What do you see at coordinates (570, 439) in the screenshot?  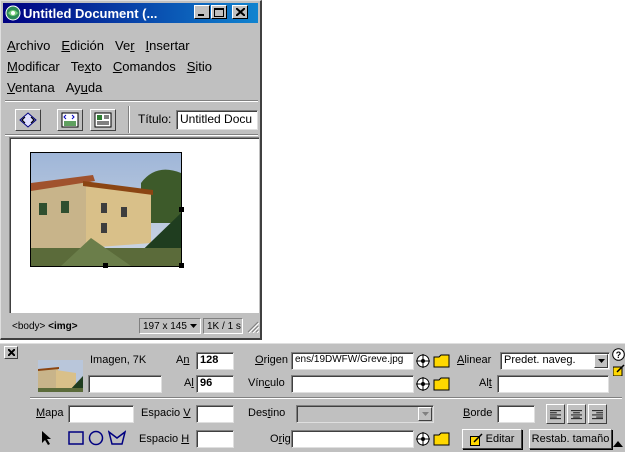 I see `reset-size-button: Restab. tamaño` at bounding box center [570, 439].